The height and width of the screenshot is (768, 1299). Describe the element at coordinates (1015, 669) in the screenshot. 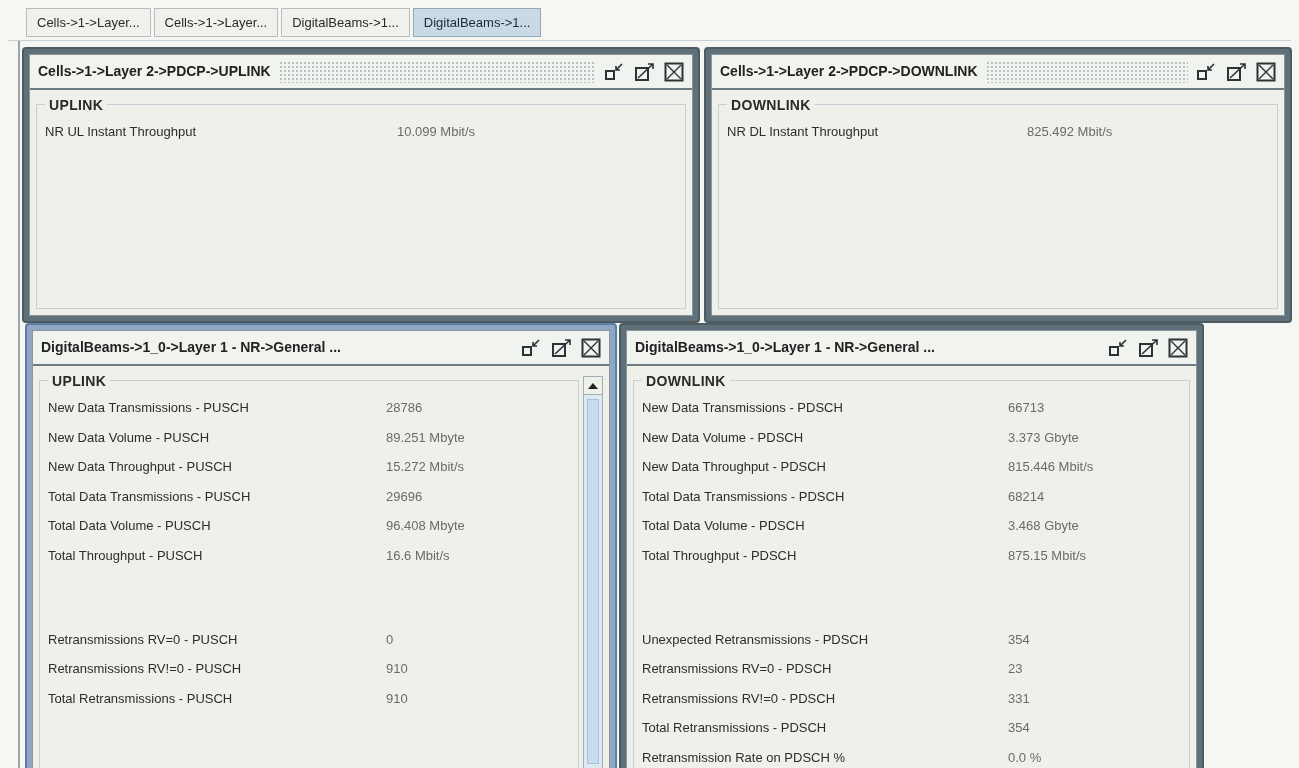

I see `metric-value: 23` at that location.